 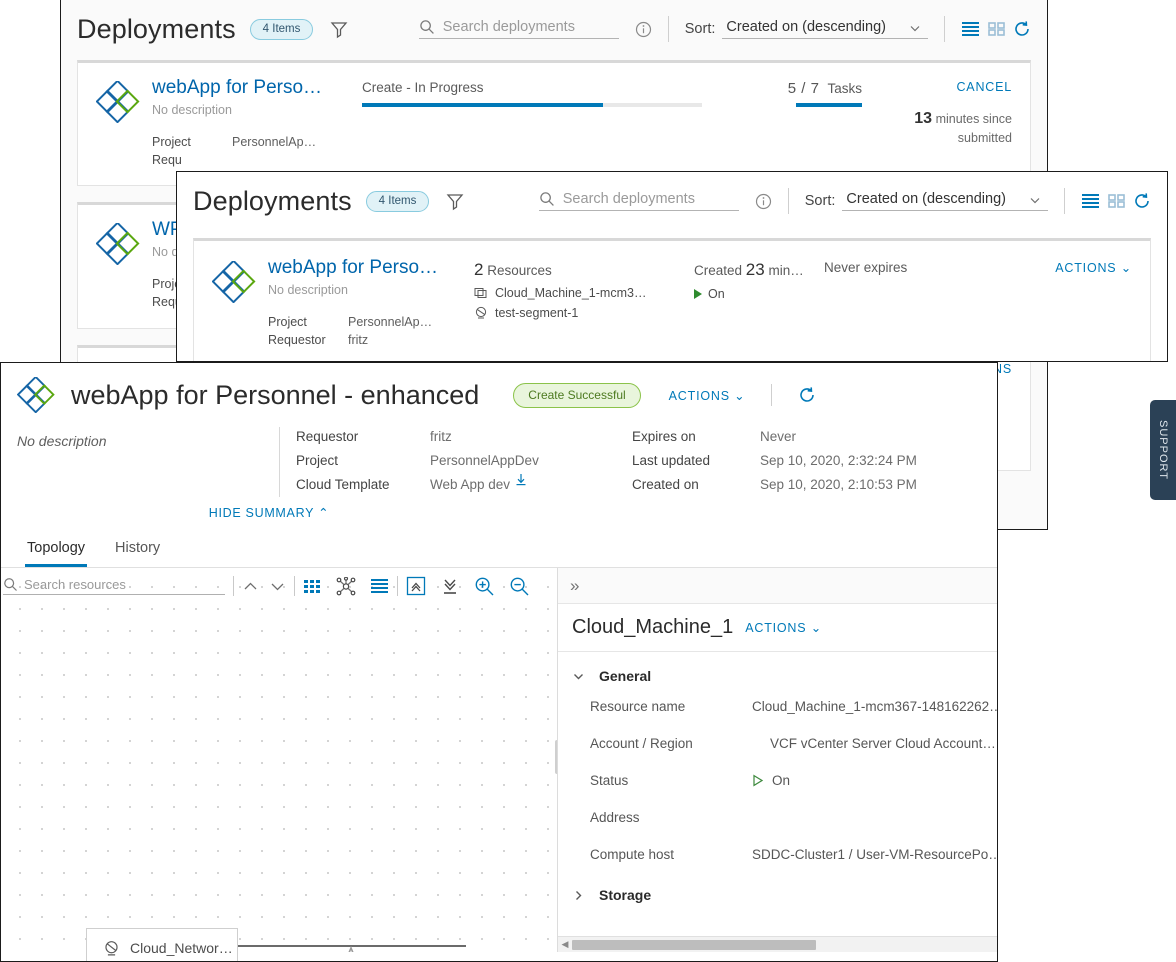 I want to click on resource-actions-button: ACTIONS ⌄, so click(x=783, y=627).